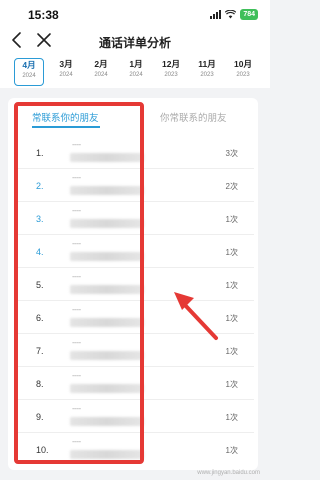 The width and height of the screenshot is (320, 480). Describe the element at coordinates (43, 15) in the screenshot. I see `status-time: 15:38` at that location.